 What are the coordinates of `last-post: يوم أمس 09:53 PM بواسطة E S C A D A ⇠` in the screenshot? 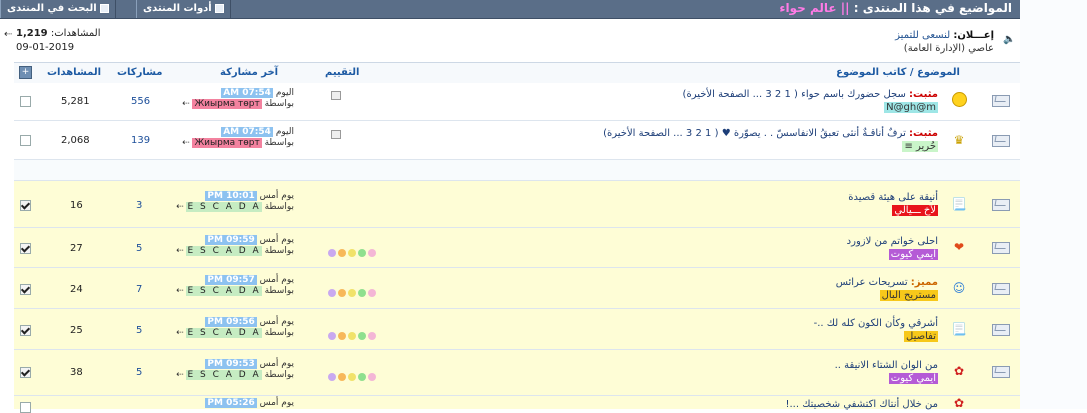 It's located at (235, 369).